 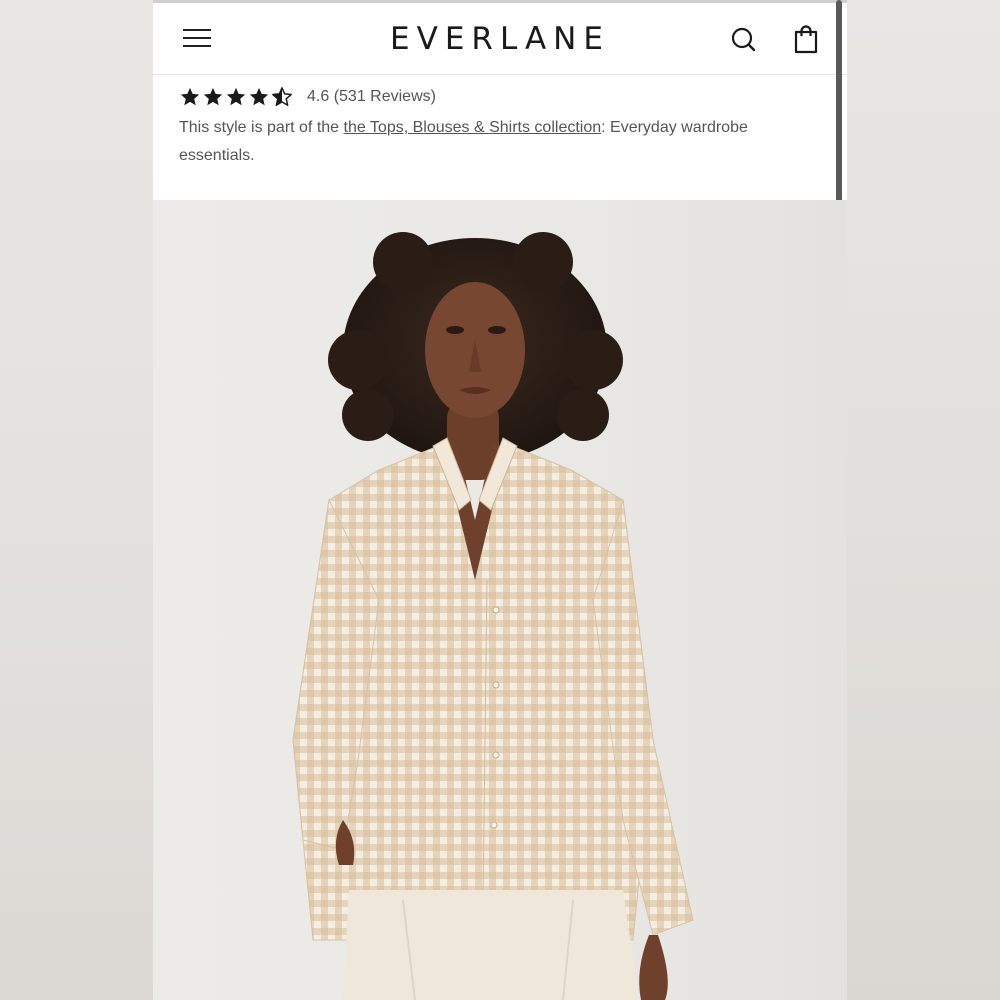 I want to click on collection-link: the Tops, Blouses & Shirts collection, so click(x=473, y=127).